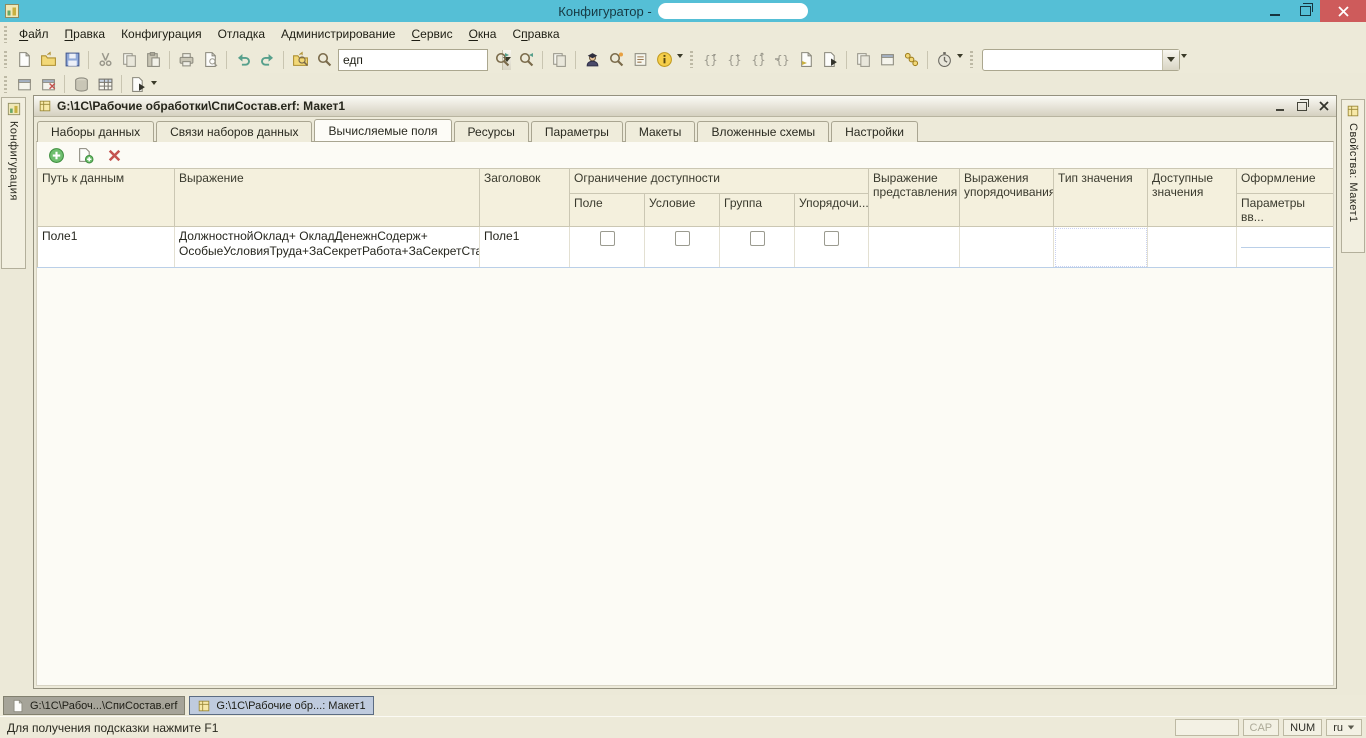  Describe the element at coordinates (267, 60) in the screenshot. I see `redo-button` at that location.